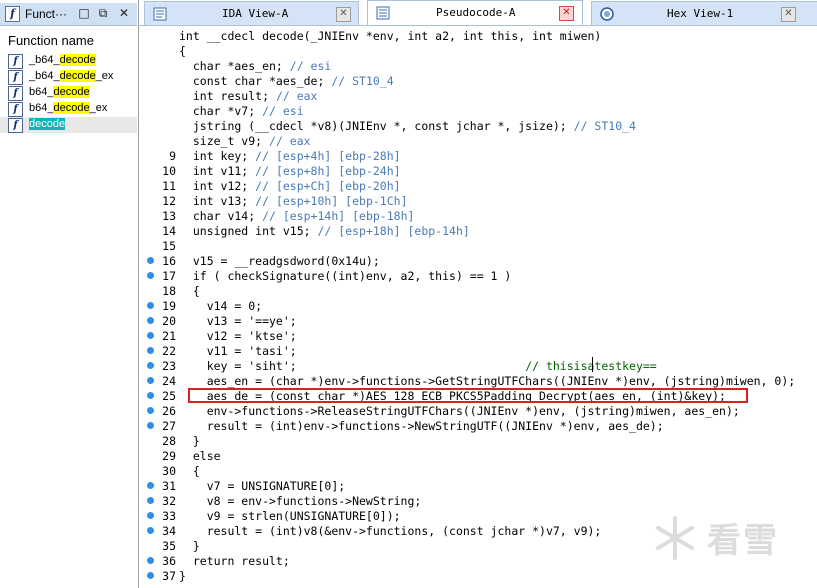  What do you see at coordinates (478, 65) in the screenshot?
I see `code-line: char *aes_en; // esi` at bounding box center [478, 65].